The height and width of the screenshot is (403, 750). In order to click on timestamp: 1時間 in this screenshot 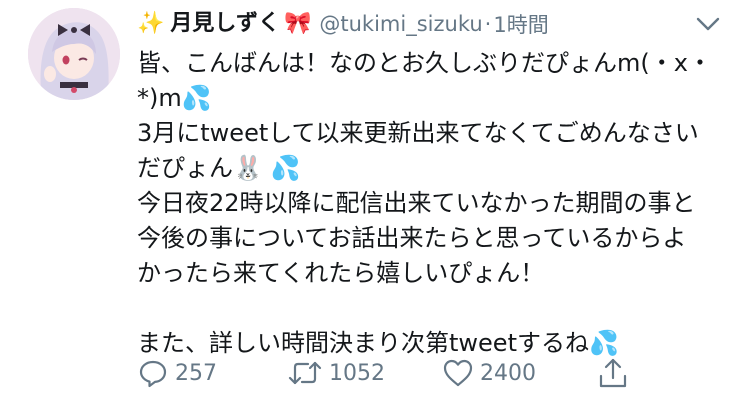, I will do `click(520, 24)`.